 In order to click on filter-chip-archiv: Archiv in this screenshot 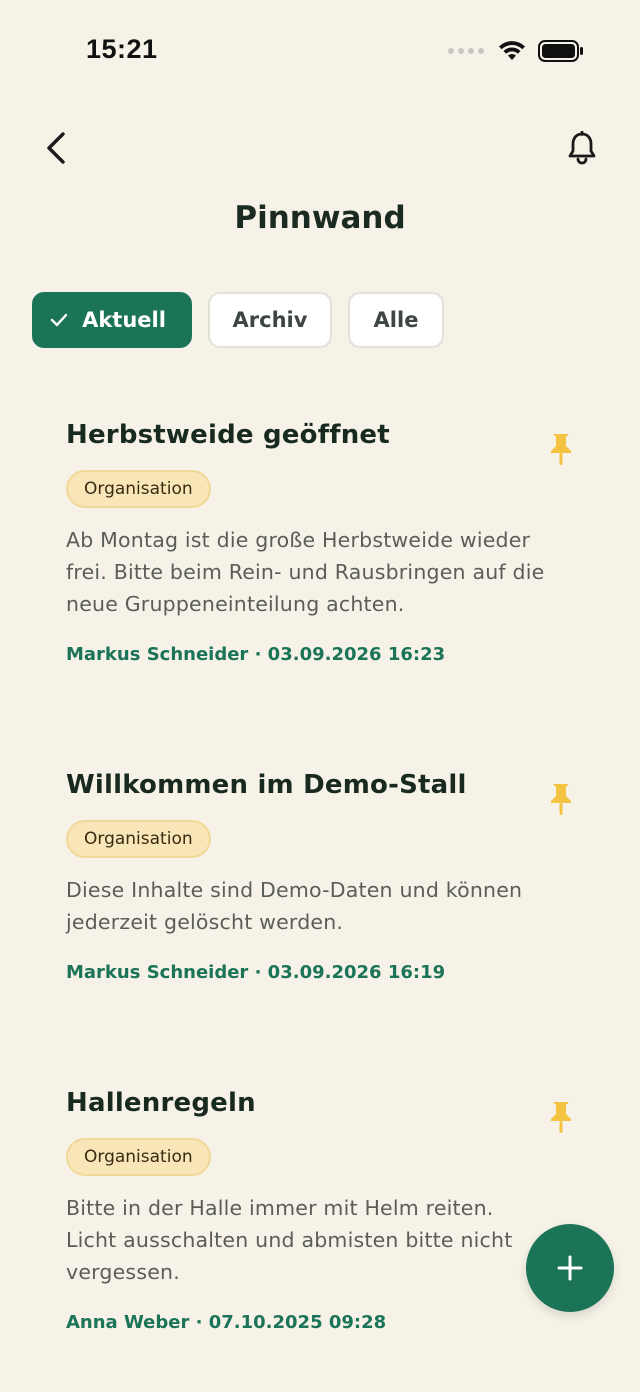, I will do `click(270, 320)`.